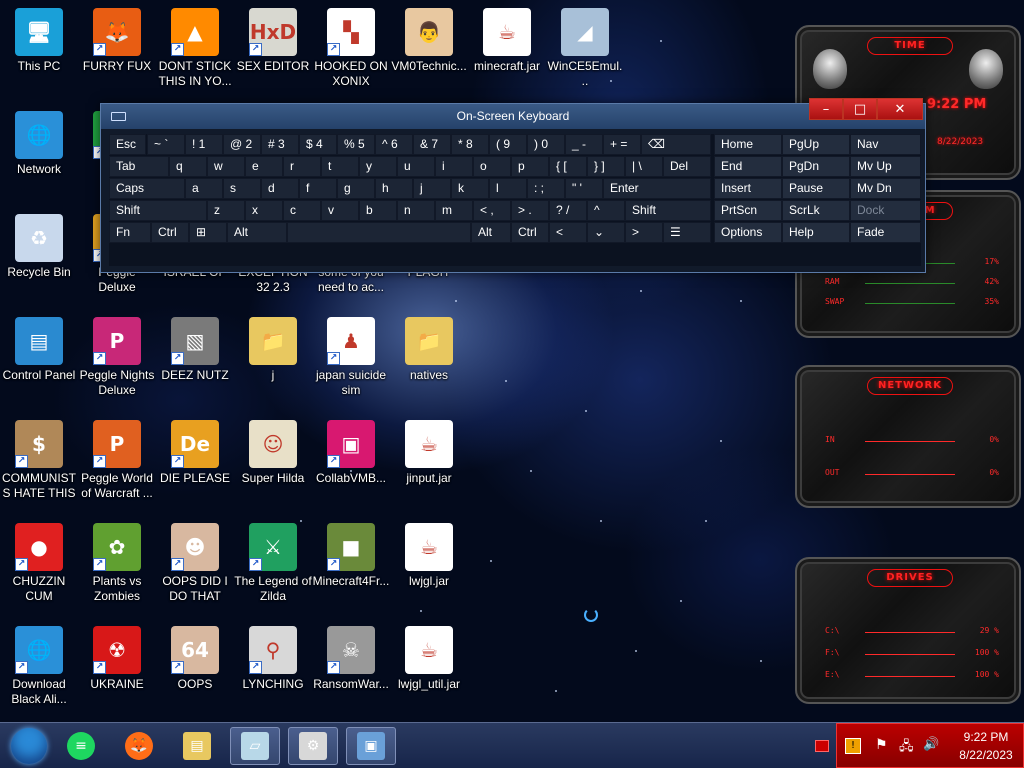 The image size is (1024, 768). I want to click on osk-key: ! 1, so click(204, 144).